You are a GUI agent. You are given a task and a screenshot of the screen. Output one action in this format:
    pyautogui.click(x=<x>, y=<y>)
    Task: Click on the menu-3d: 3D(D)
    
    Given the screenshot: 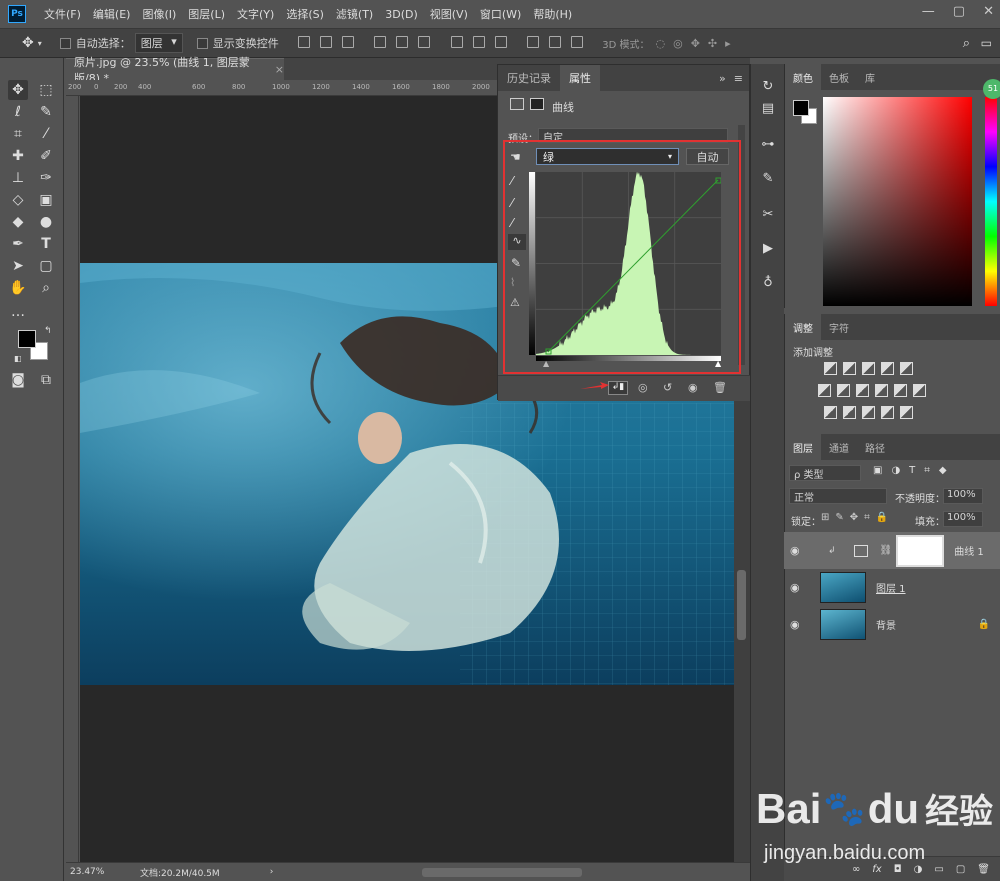 What is the action you would take?
    pyautogui.click(x=401, y=14)
    